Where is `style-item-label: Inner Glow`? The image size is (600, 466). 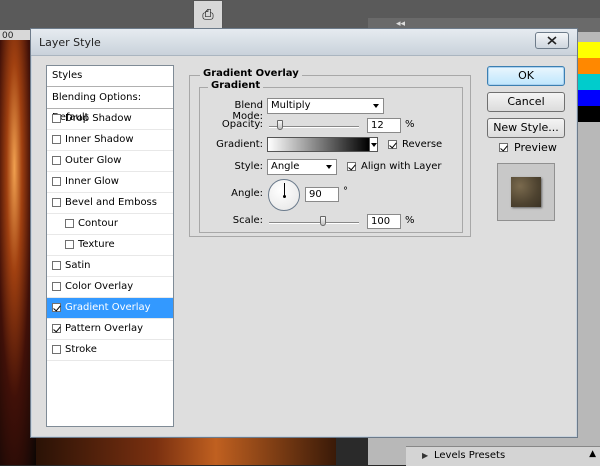
style-item-label: Inner Glow is located at coordinates (92, 181).